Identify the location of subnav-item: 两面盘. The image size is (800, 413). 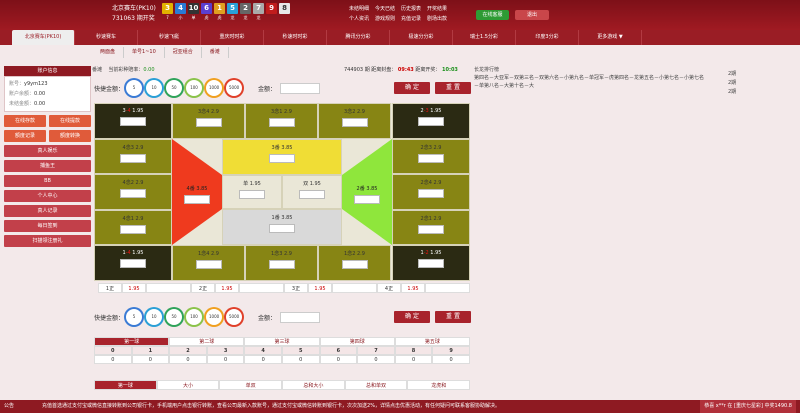
(108, 52).